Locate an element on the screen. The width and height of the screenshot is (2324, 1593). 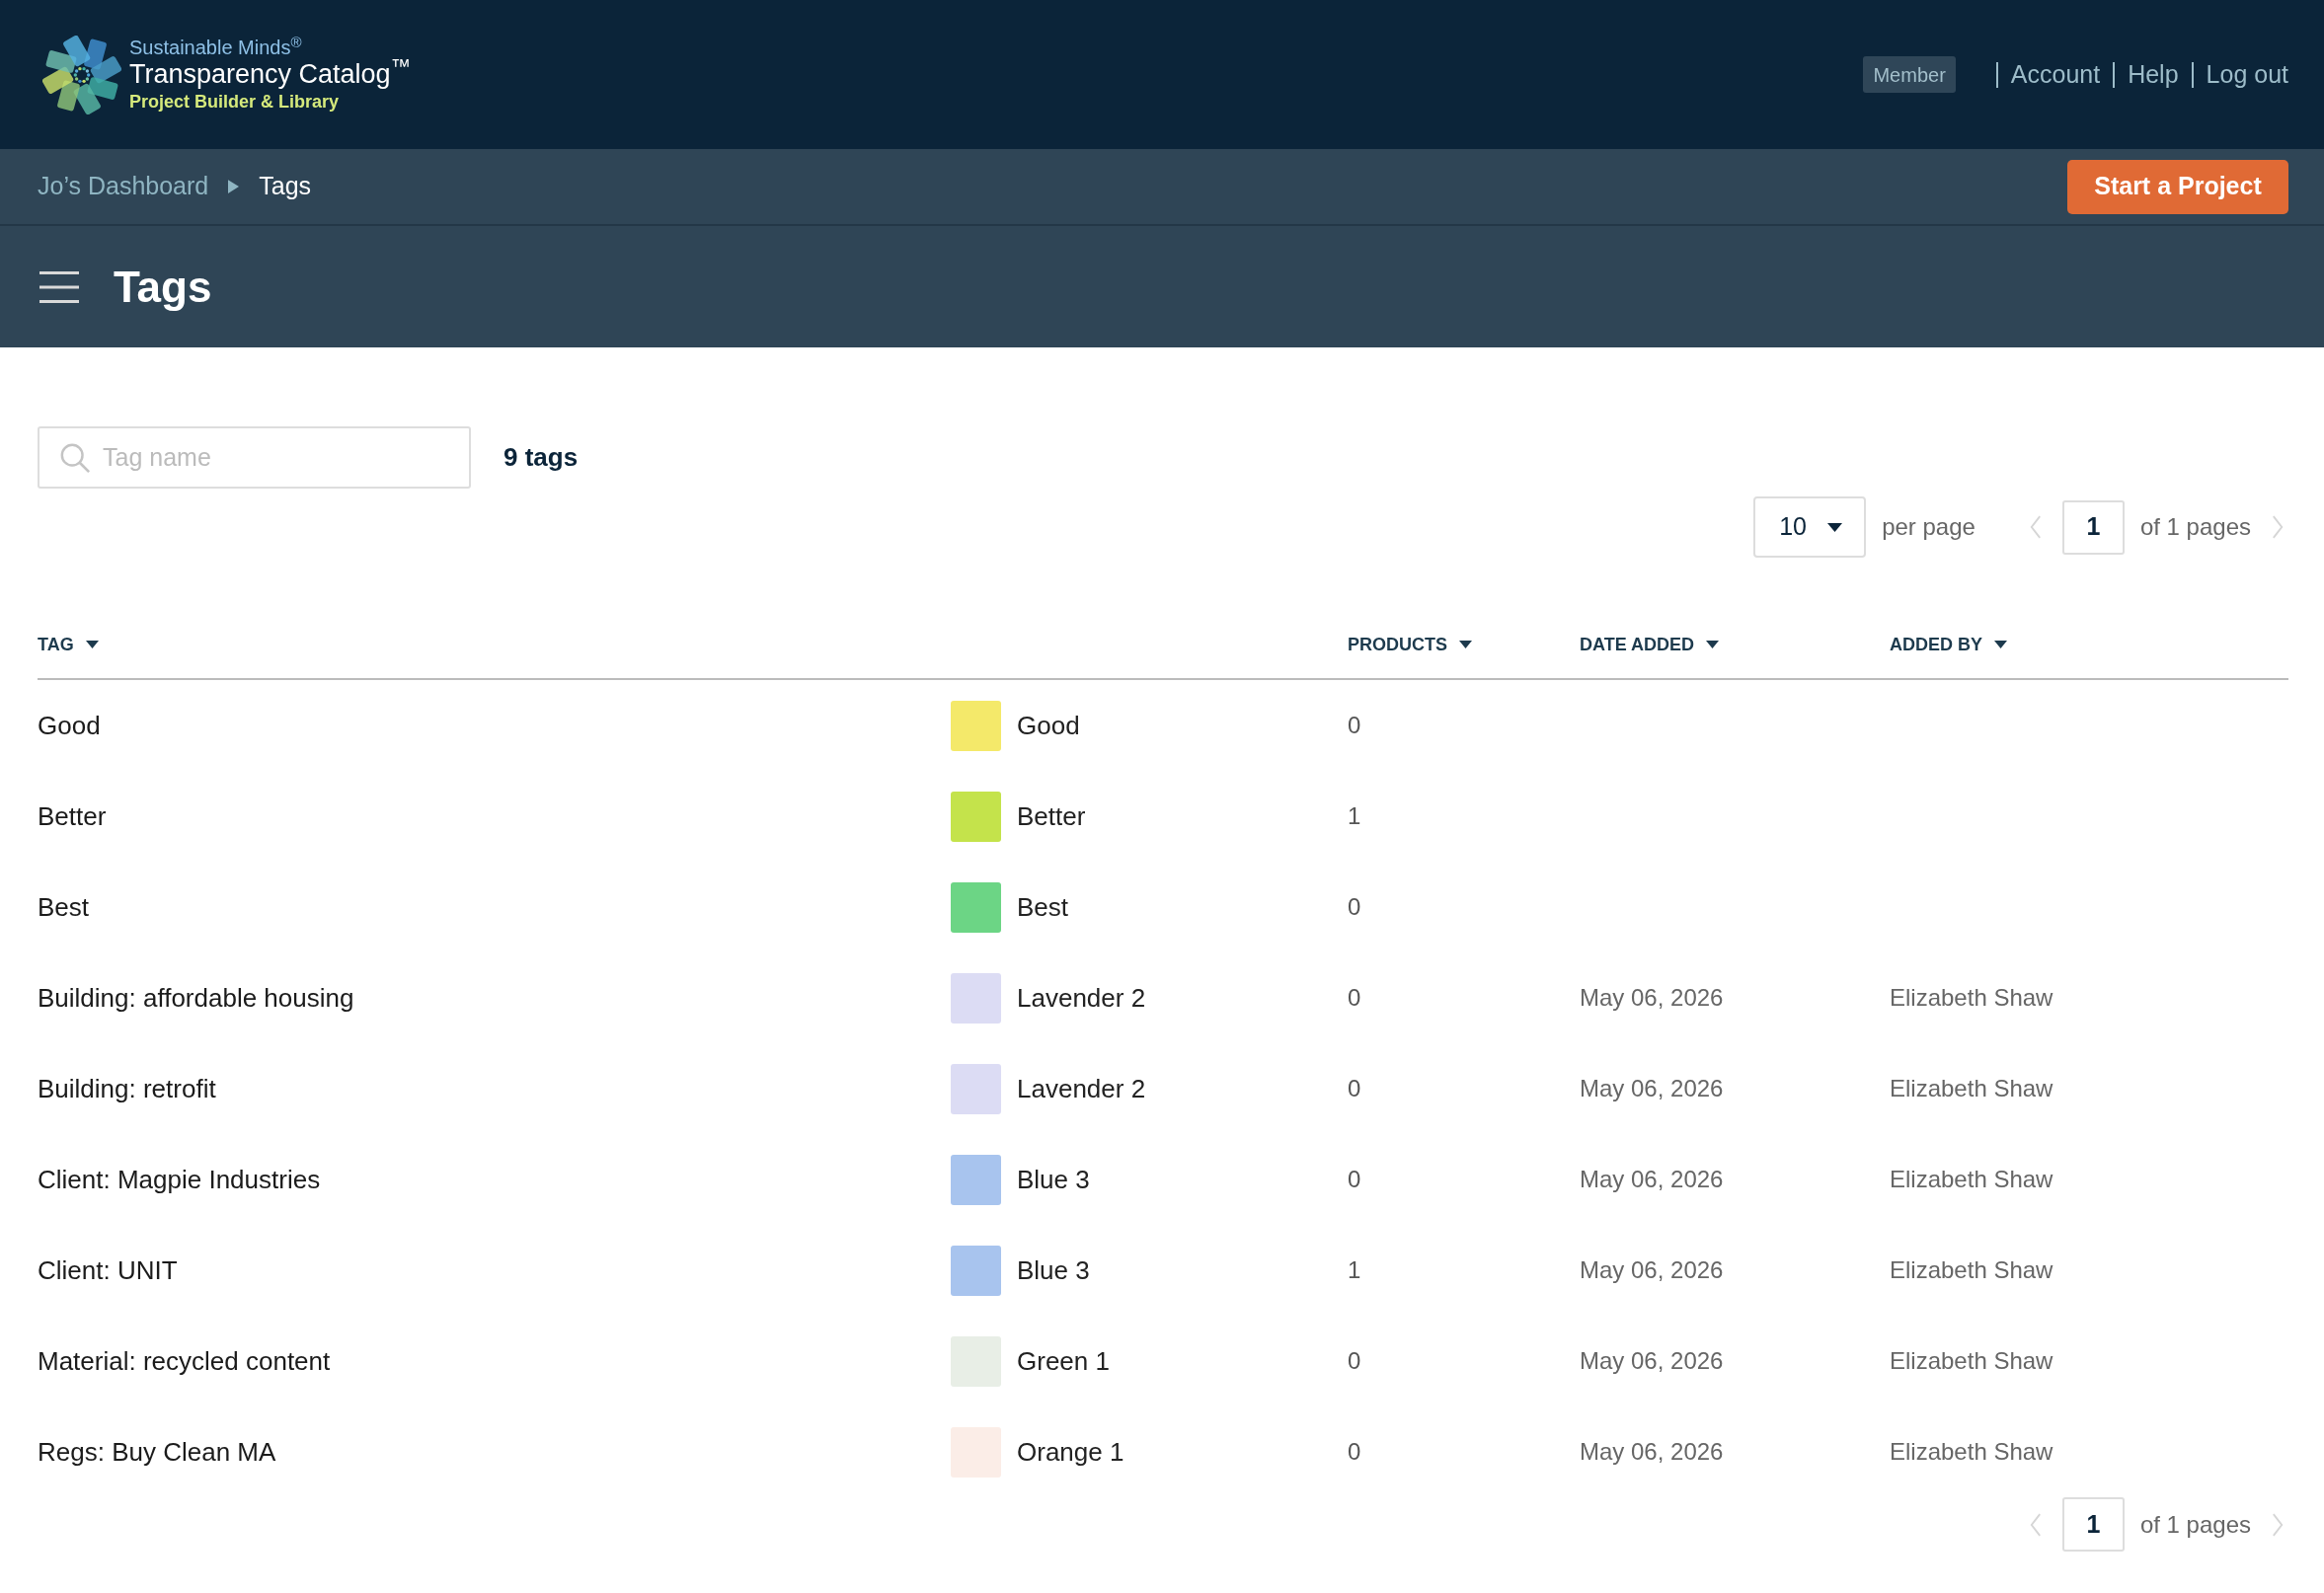
breadcrumb-arrow-icon is located at coordinates (234, 186).